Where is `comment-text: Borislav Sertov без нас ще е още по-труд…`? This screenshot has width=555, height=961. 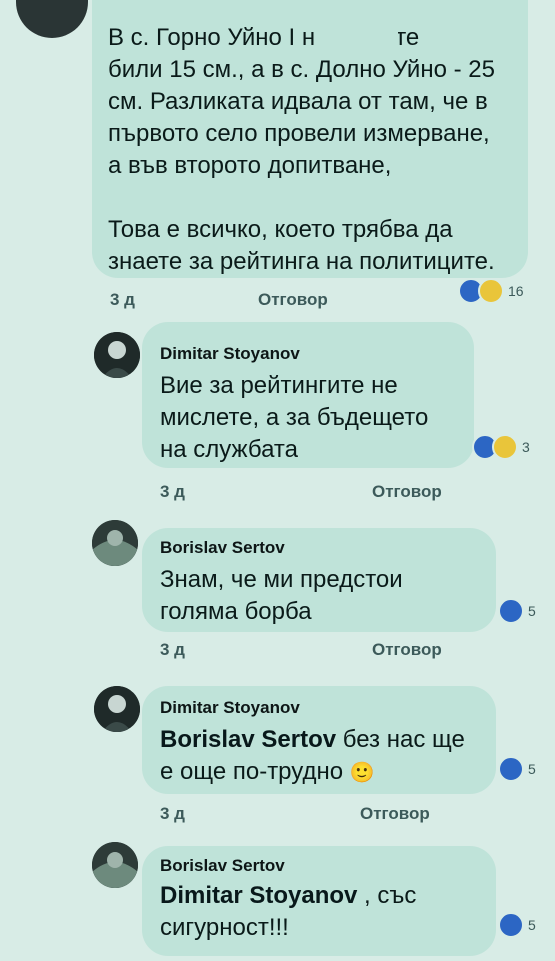 comment-text: Borislav Sertov без нас ще е още по-труд… is located at coordinates (312, 755).